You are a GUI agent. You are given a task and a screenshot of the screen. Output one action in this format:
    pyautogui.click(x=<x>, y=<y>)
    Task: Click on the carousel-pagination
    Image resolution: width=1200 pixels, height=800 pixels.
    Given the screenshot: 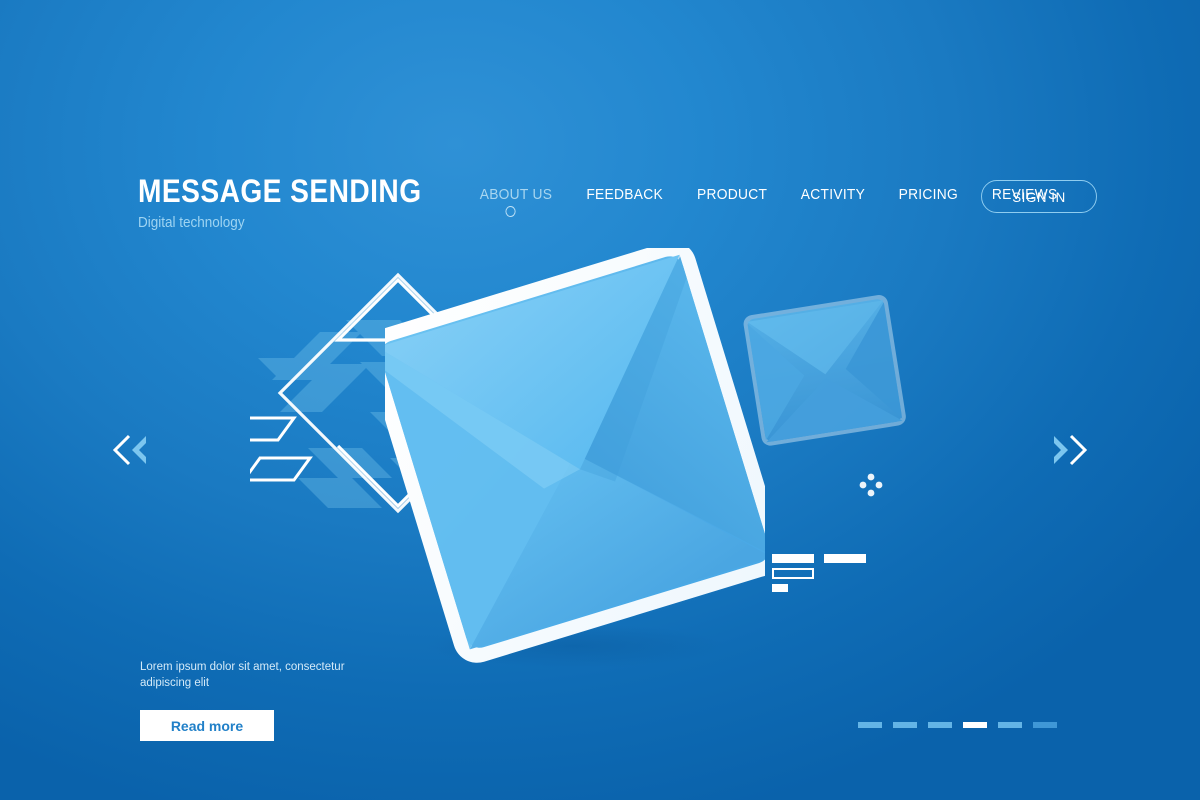 What is the action you would take?
    pyautogui.click(x=957, y=725)
    